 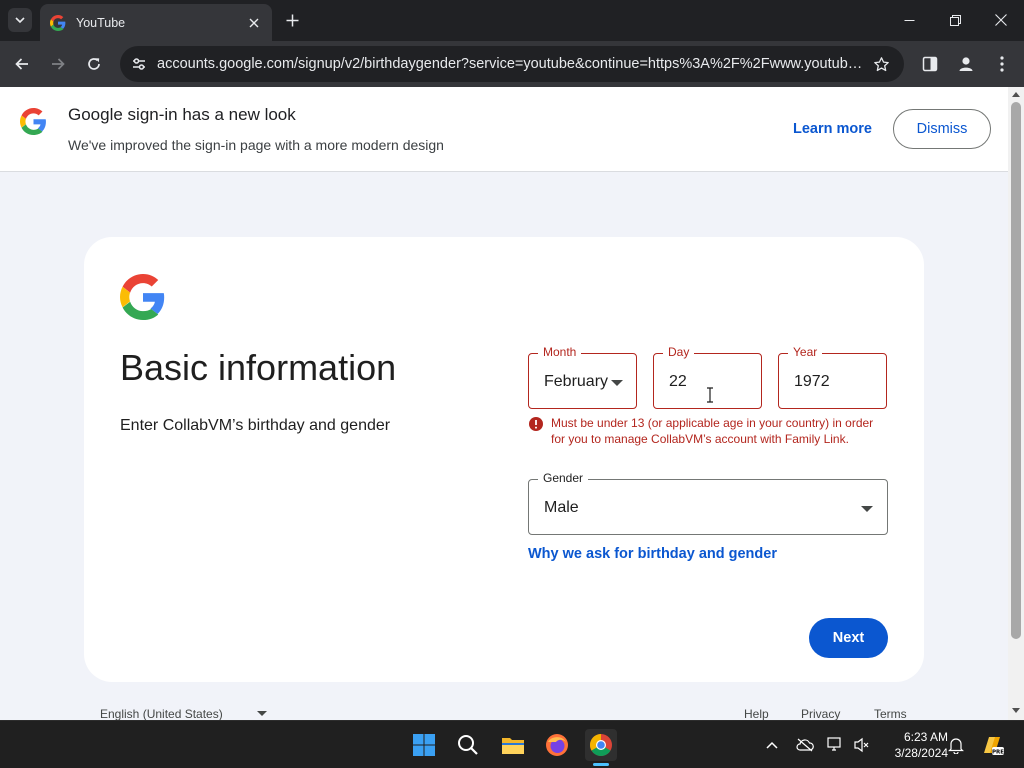 What do you see at coordinates (998, 753) in the screenshot?
I see `svg-text: PRE` at bounding box center [998, 753].